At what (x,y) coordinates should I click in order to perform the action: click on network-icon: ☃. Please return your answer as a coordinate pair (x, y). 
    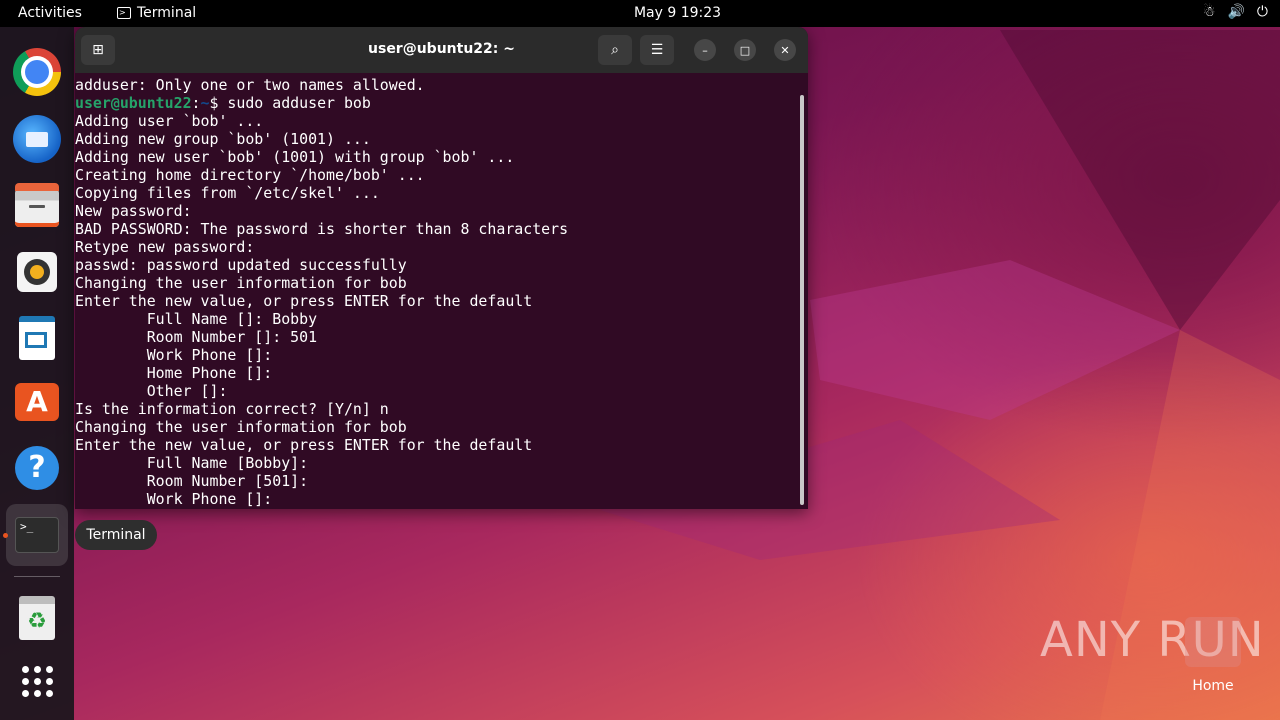
    Looking at the image, I should click on (1209, 12).